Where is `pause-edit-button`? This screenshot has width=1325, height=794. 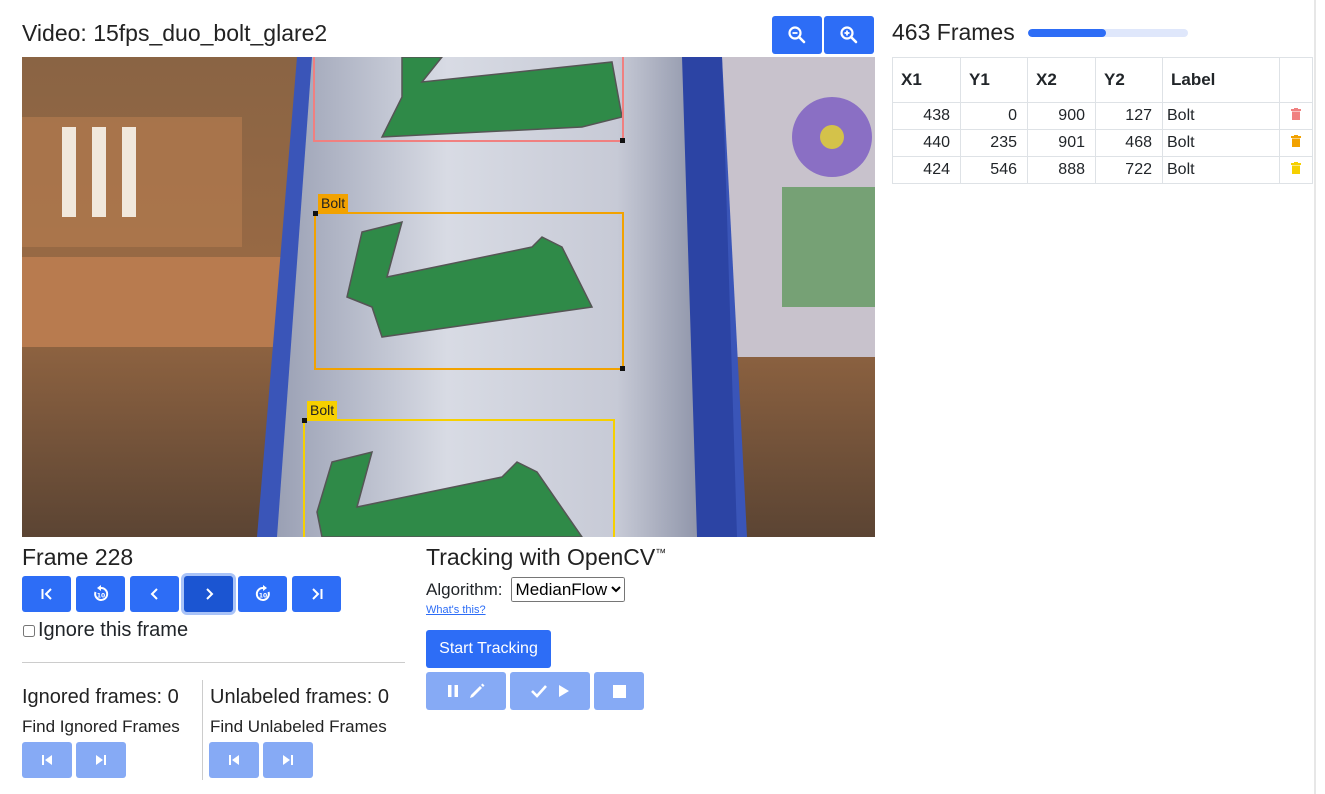 pause-edit-button is located at coordinates (466, 691).